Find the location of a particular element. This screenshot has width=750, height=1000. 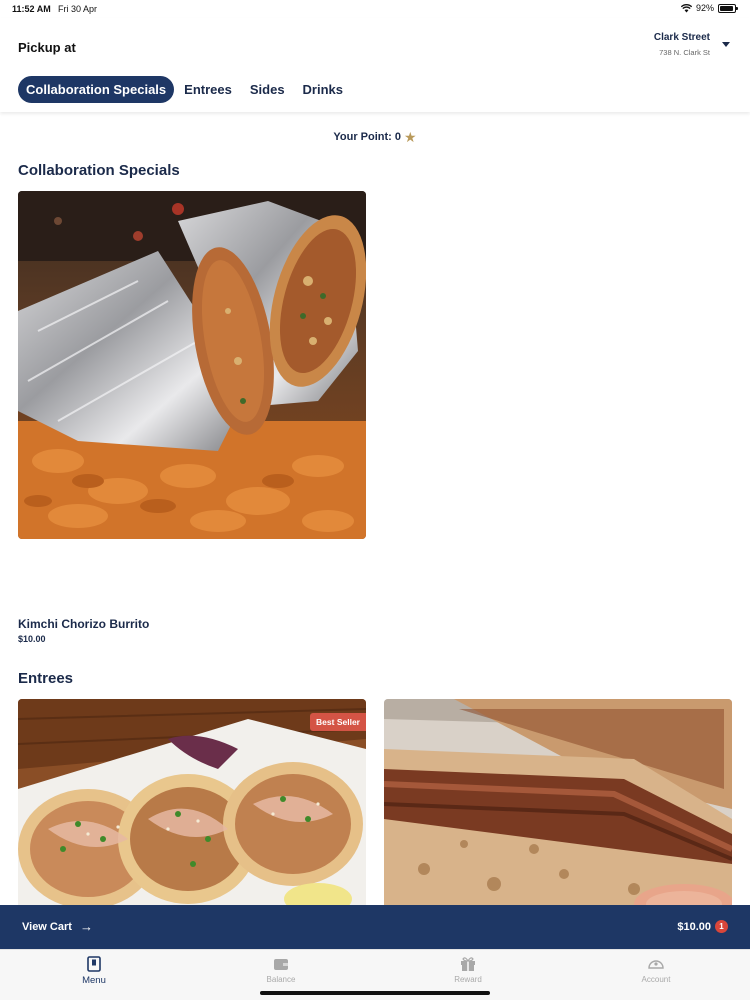

battery-icon is located at coordinates (728, 8).